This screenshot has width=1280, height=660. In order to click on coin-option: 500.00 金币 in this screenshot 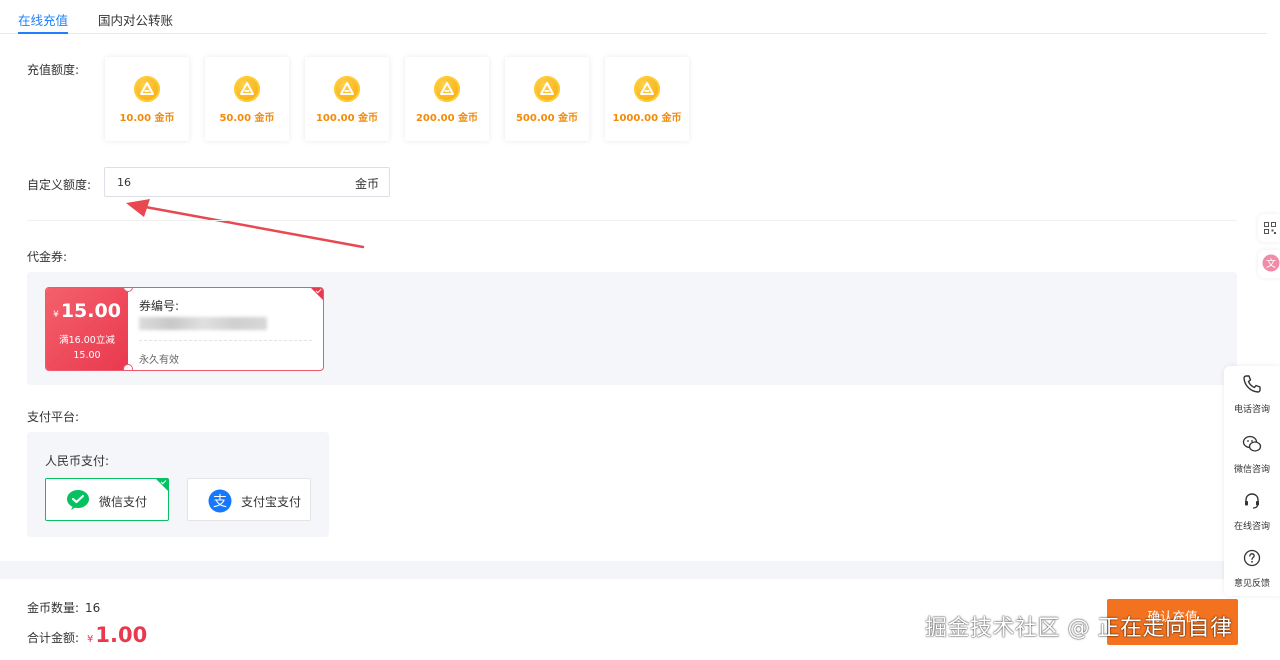, I will do `click(547, 99)`.